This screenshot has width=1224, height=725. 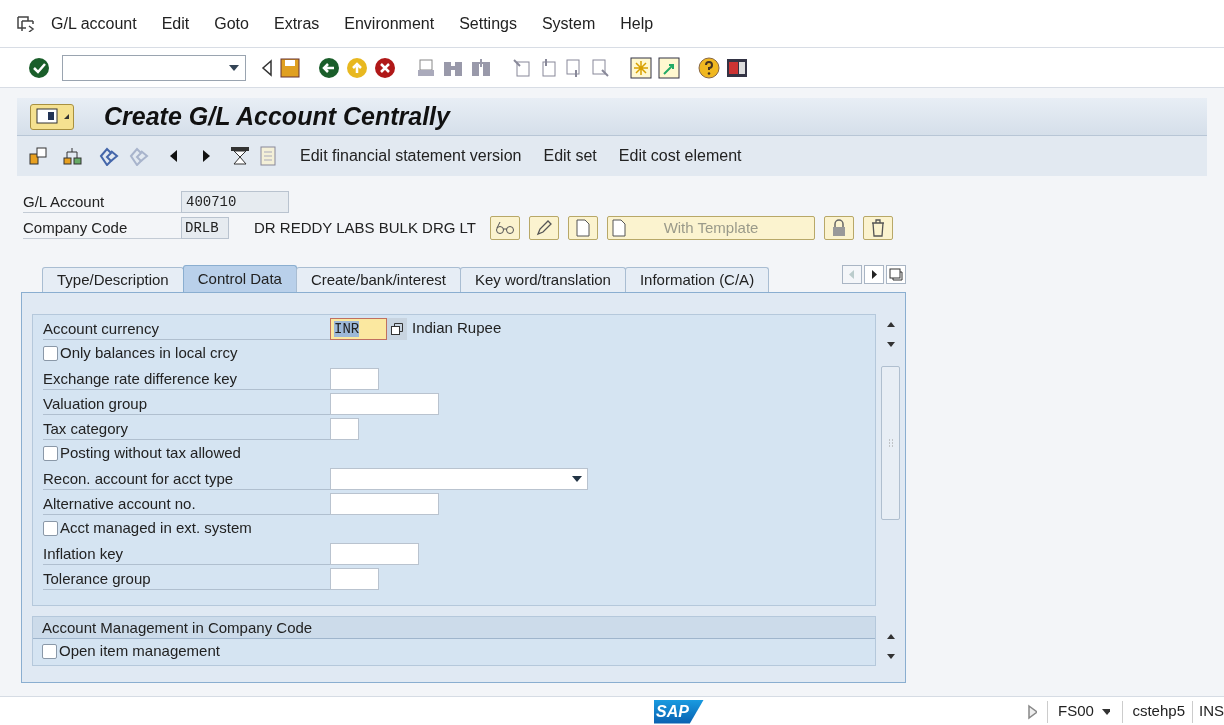 I want to click on company-code-field: DRLB, so click(x=205, y=228).